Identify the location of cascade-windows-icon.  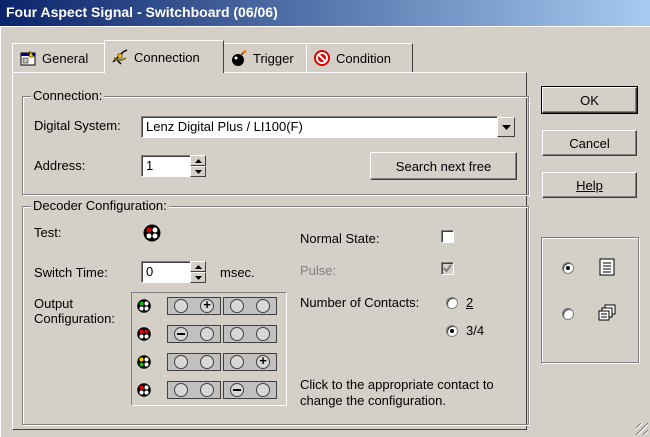
(607, 313).